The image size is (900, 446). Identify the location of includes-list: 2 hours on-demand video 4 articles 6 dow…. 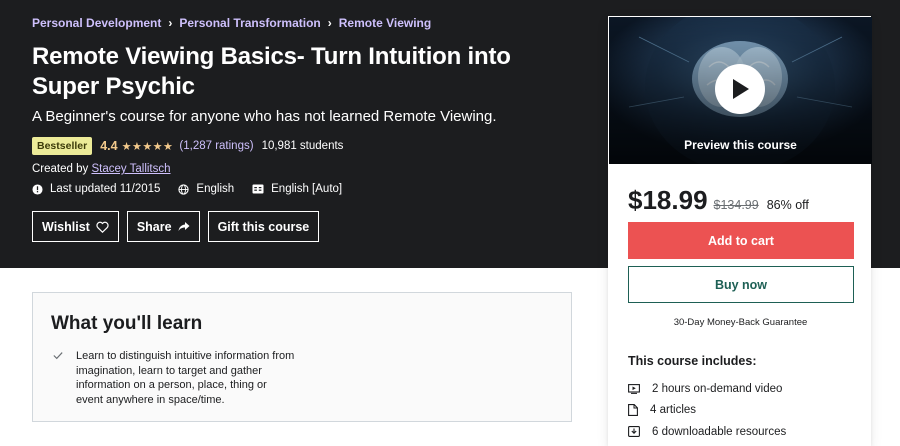
(707, 410).